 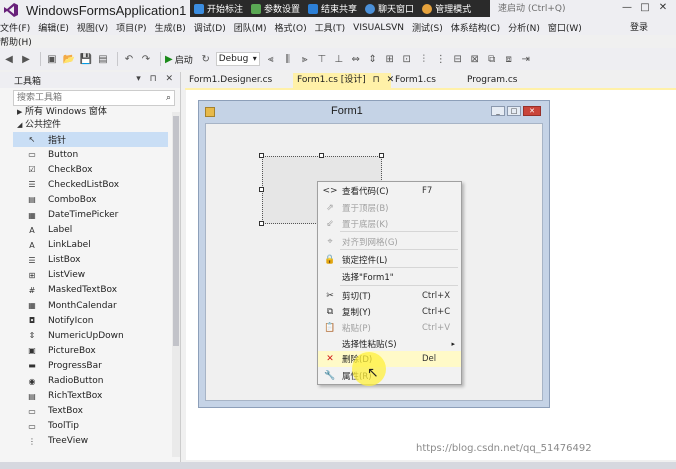 I want to click on overlay-admin: 管理模式, so click(x=446, y=8).